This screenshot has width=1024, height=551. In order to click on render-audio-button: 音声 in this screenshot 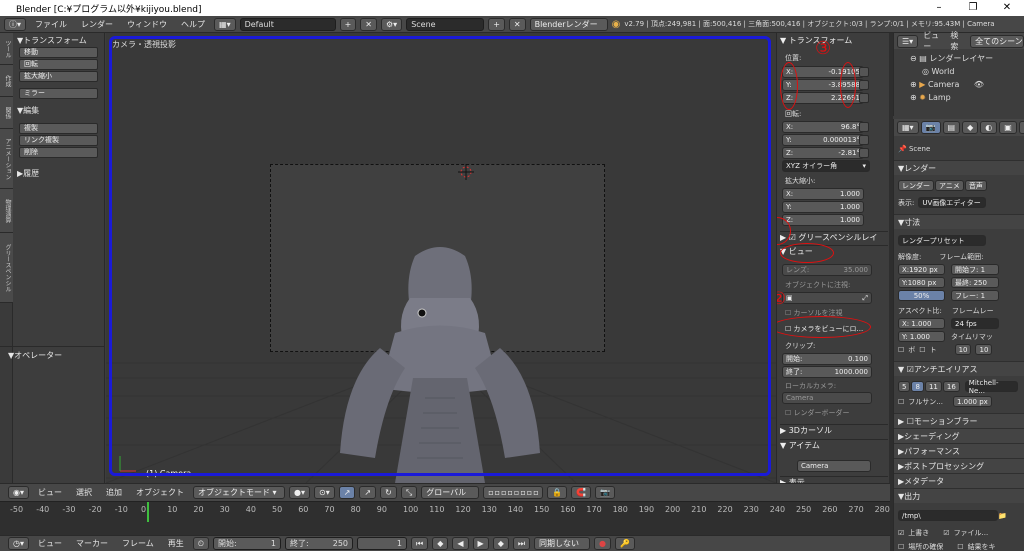, I will do `click(975, 185)`.